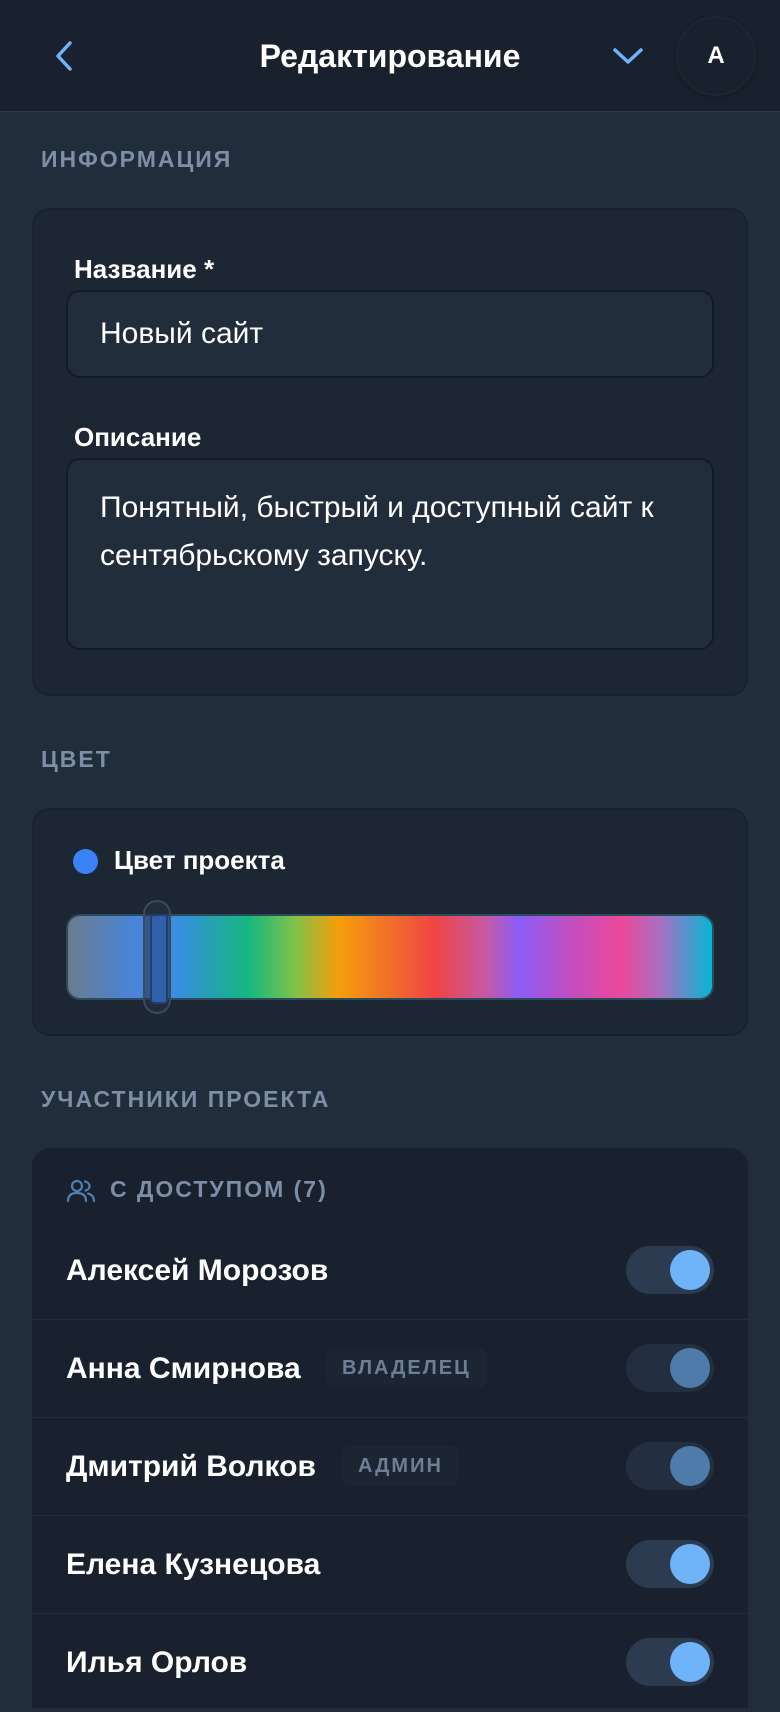 The image size is (780, 1712). What do you see at coordinates (390, 1565) in the screenshot?
I see `member-row: Елена Кузнецова` at bounding box center [390, 1565].